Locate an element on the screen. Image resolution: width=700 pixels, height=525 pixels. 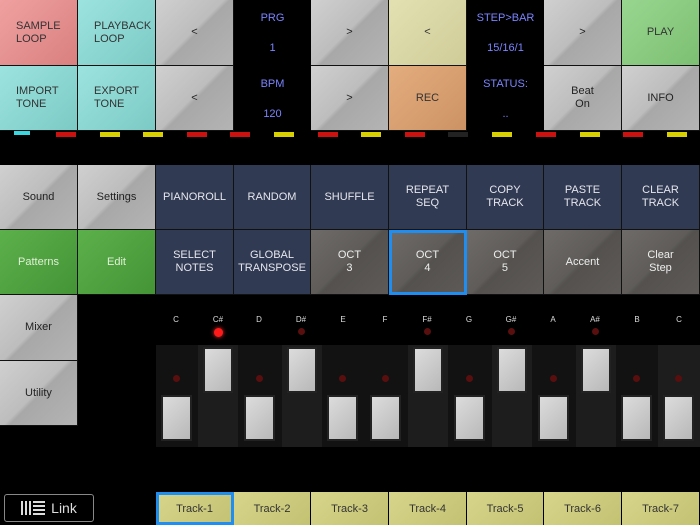
piano-key-c is located at coordinates (176, 418).